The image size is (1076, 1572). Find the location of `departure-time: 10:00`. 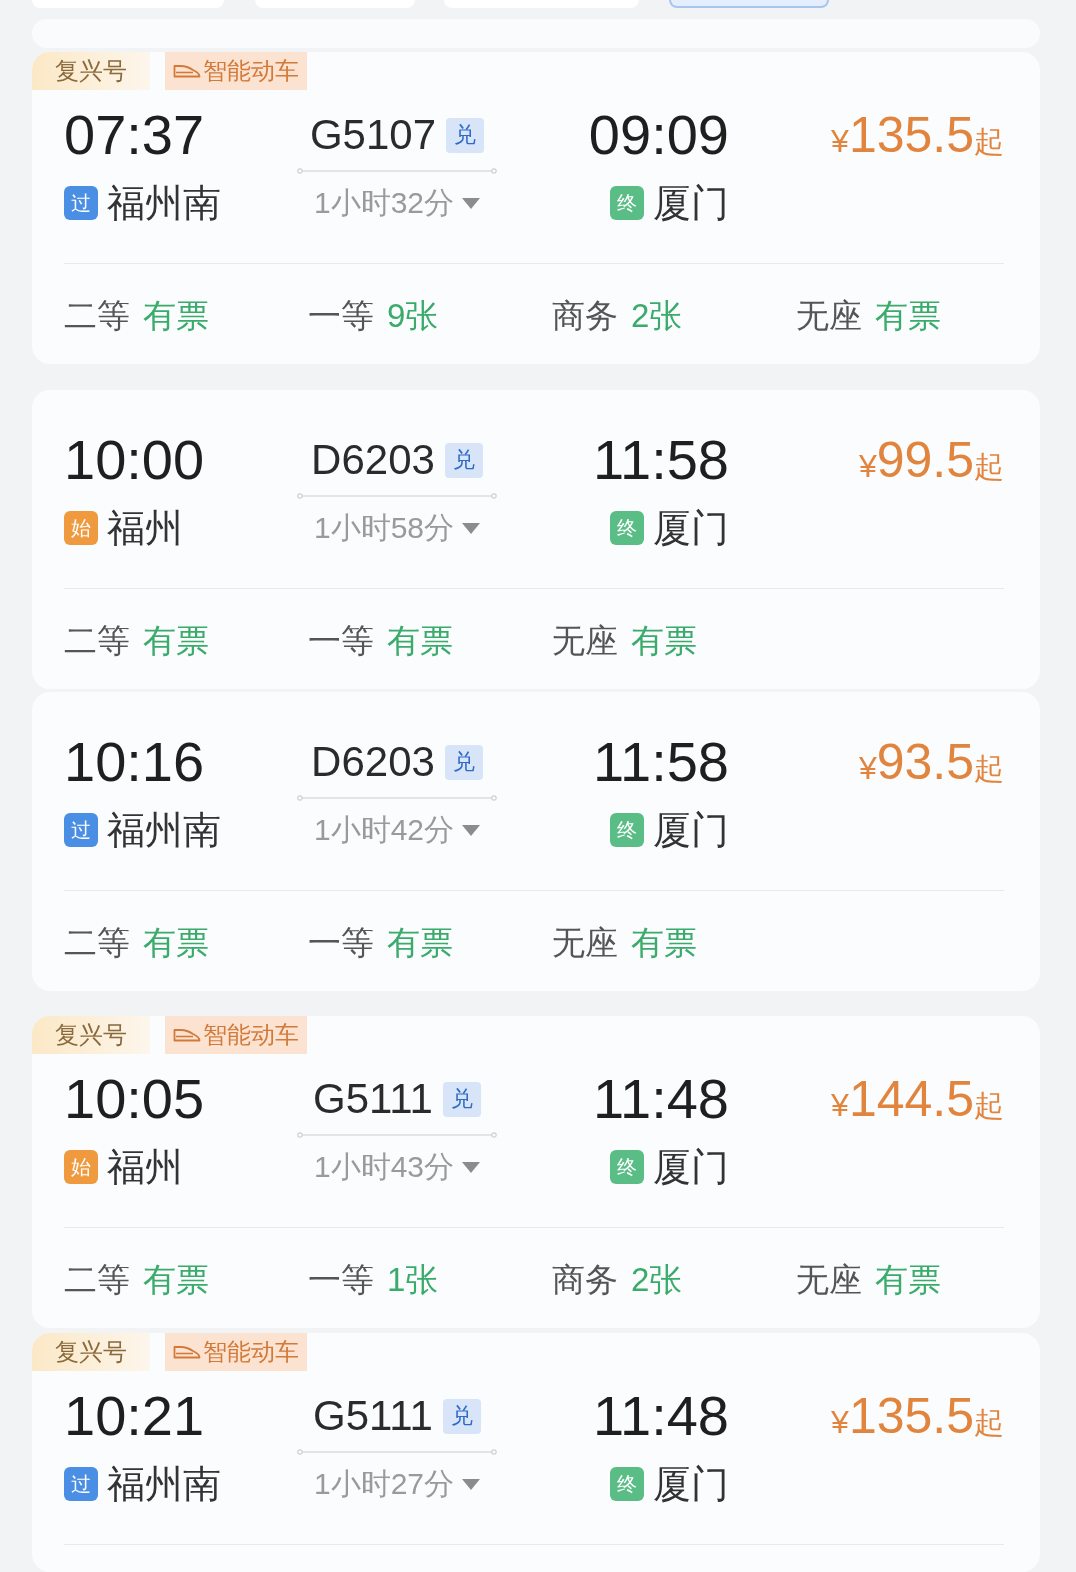

departure-time: 10:00 is located at coordinates (134, 460).